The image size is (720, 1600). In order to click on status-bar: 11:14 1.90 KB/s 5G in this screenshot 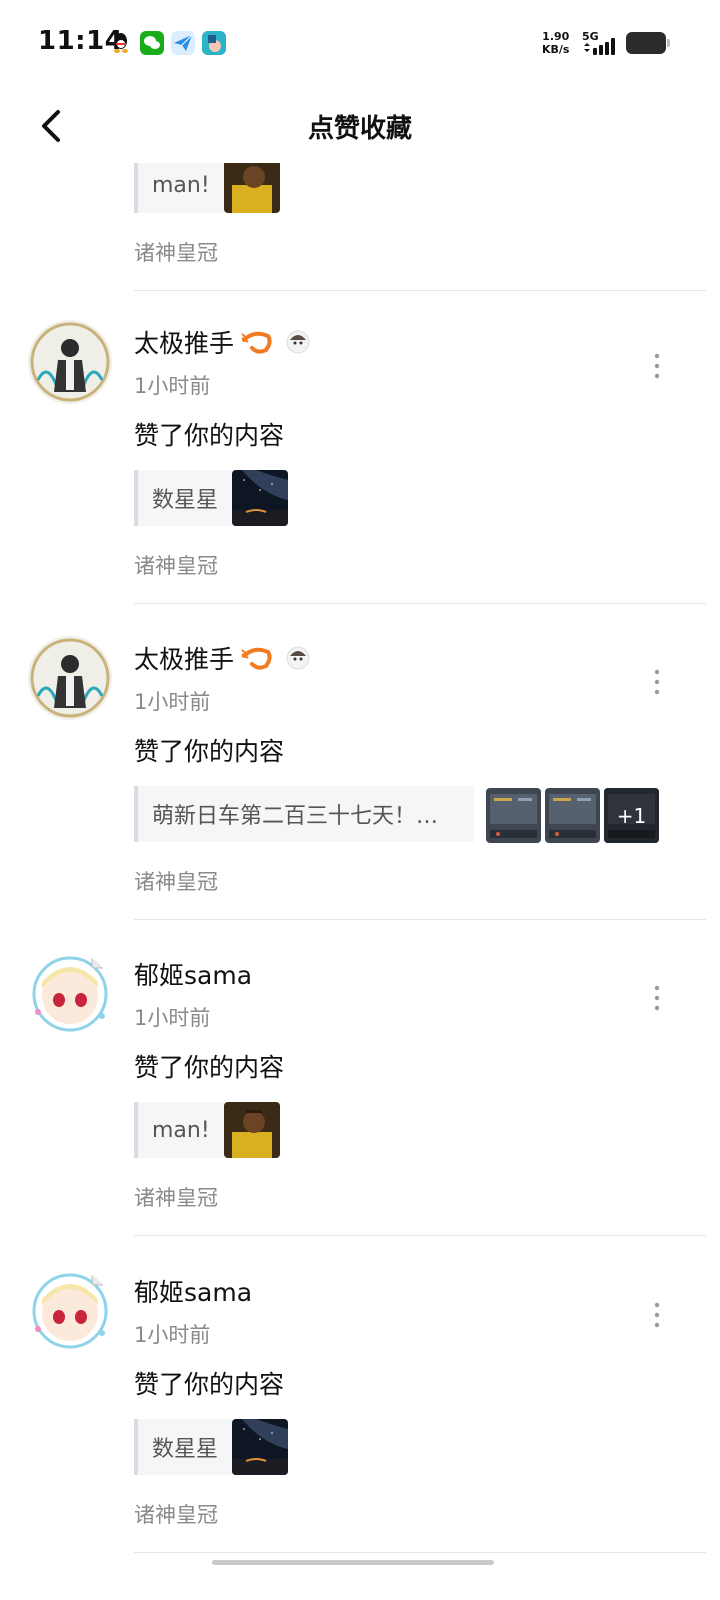, I will do `click(360, 44)`.